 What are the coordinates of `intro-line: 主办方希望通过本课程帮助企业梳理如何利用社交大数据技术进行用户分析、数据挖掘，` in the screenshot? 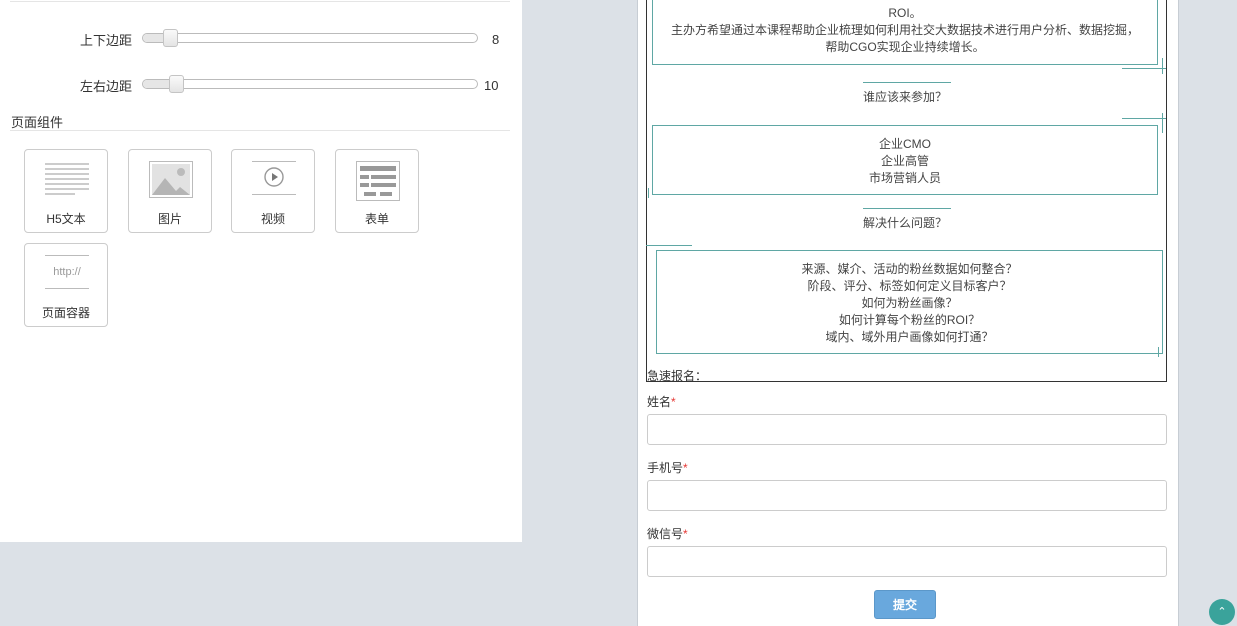 It's located at (904, 30).